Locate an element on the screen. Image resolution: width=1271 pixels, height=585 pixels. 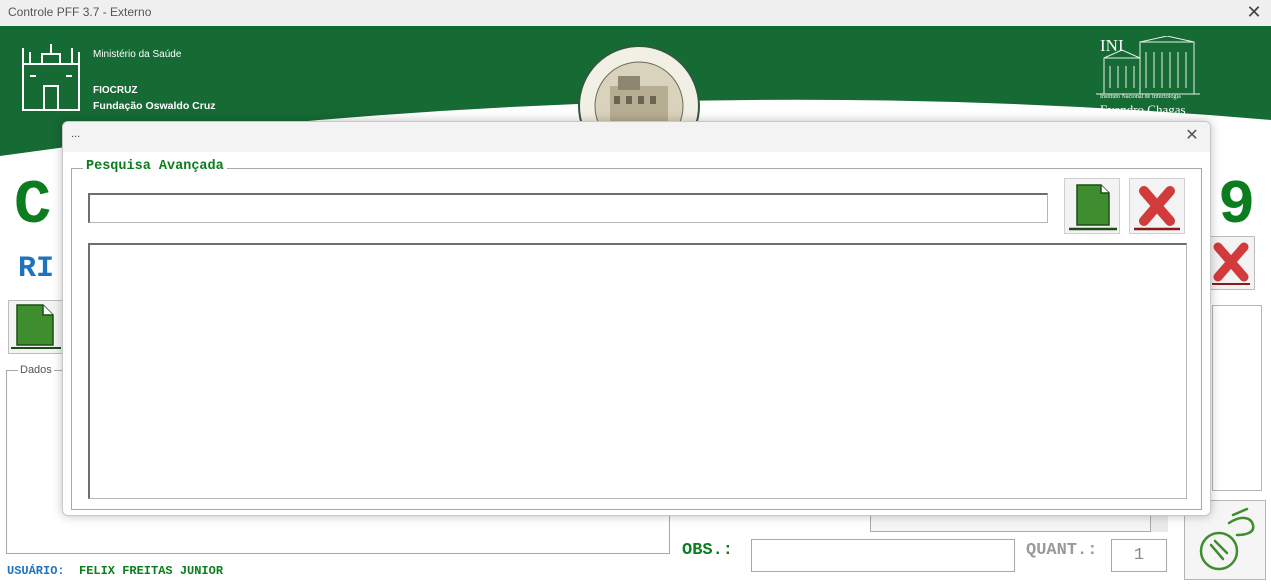
fundacao-label: Fundação Oswaldo Cruz is located at coordinates (154, 106).